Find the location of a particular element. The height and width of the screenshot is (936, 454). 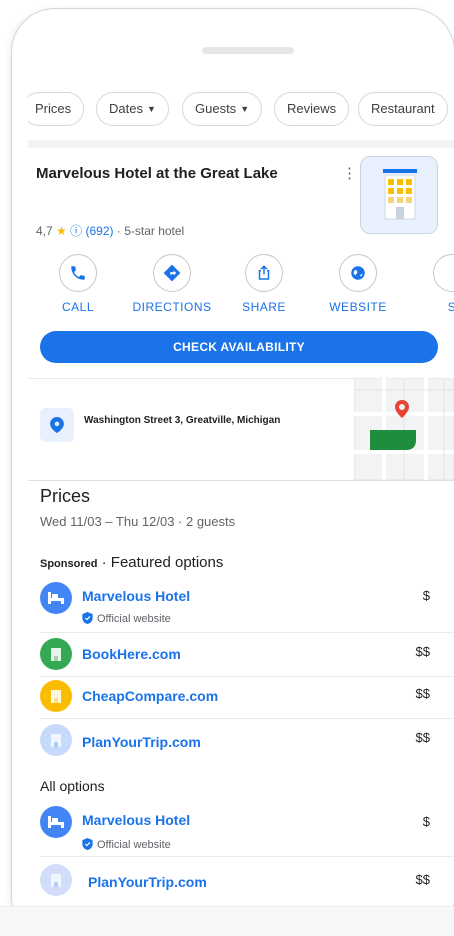

hotel-category: · 5-star hotel is located at coordinates (150, 231).